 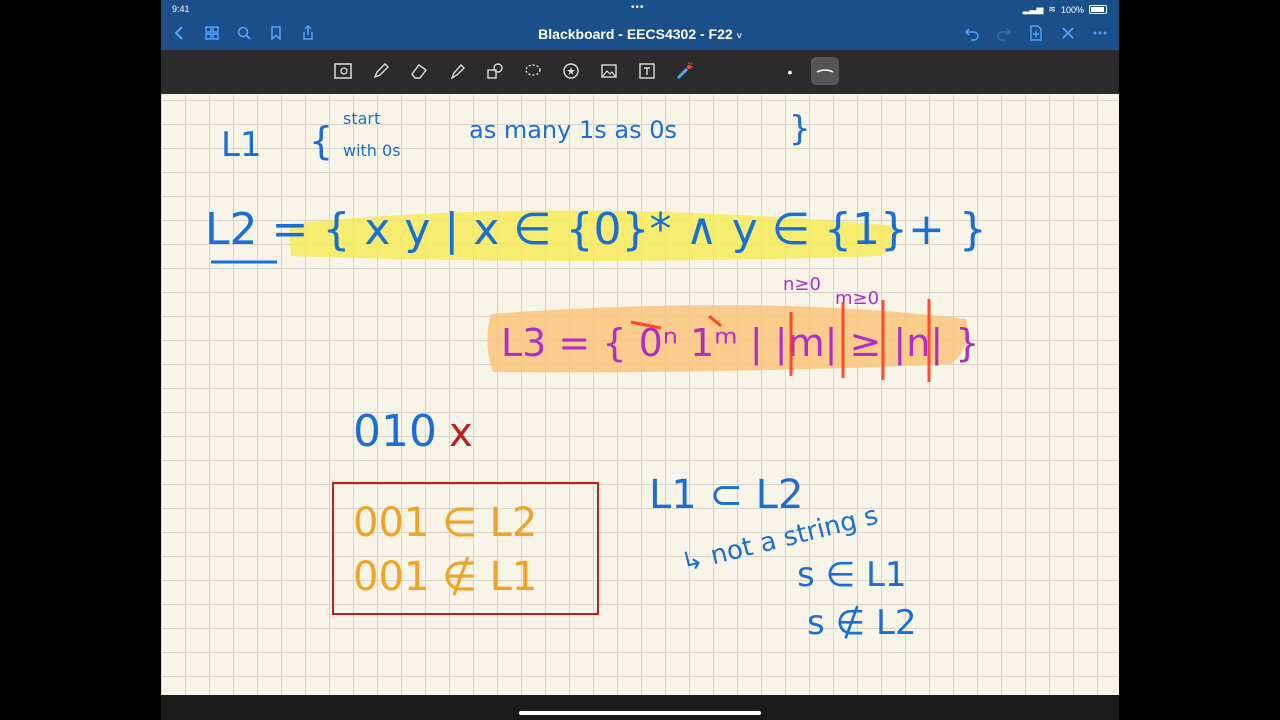 I want to click on l1-start-word: start, so click(x=361, y=118).